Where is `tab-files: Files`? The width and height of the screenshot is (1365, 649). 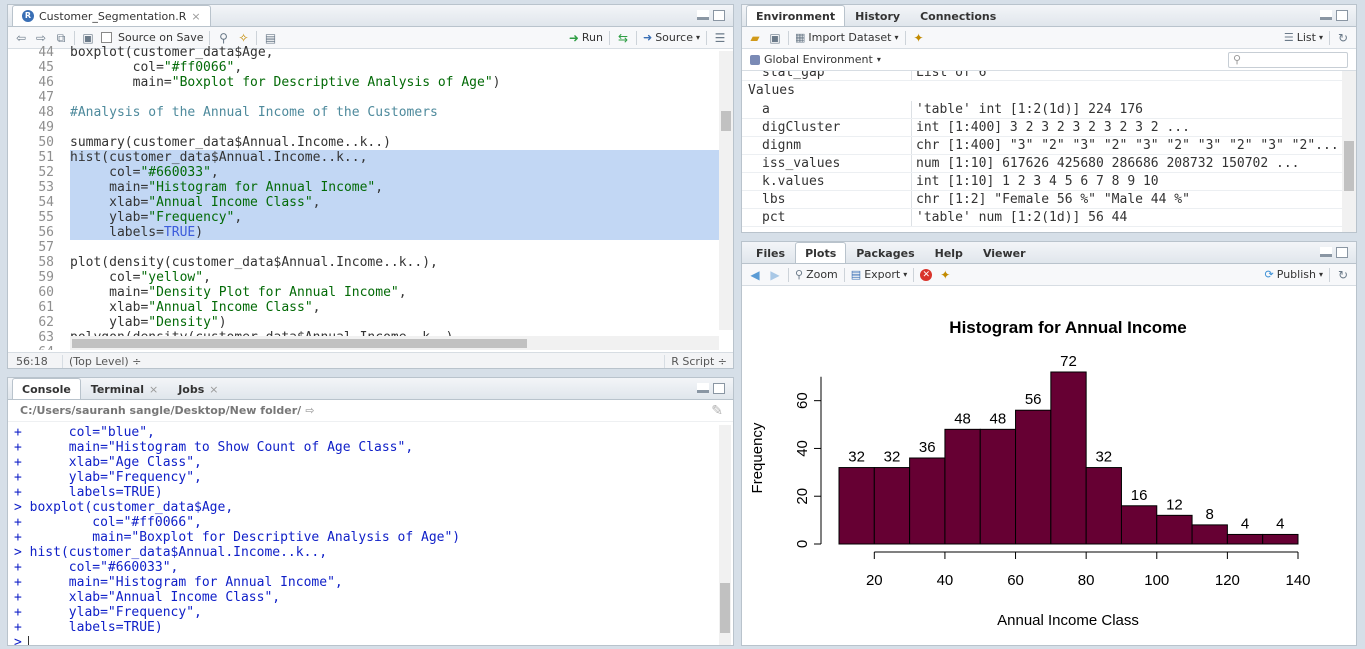
tab-files: Files is located at coordinates (770, 253).